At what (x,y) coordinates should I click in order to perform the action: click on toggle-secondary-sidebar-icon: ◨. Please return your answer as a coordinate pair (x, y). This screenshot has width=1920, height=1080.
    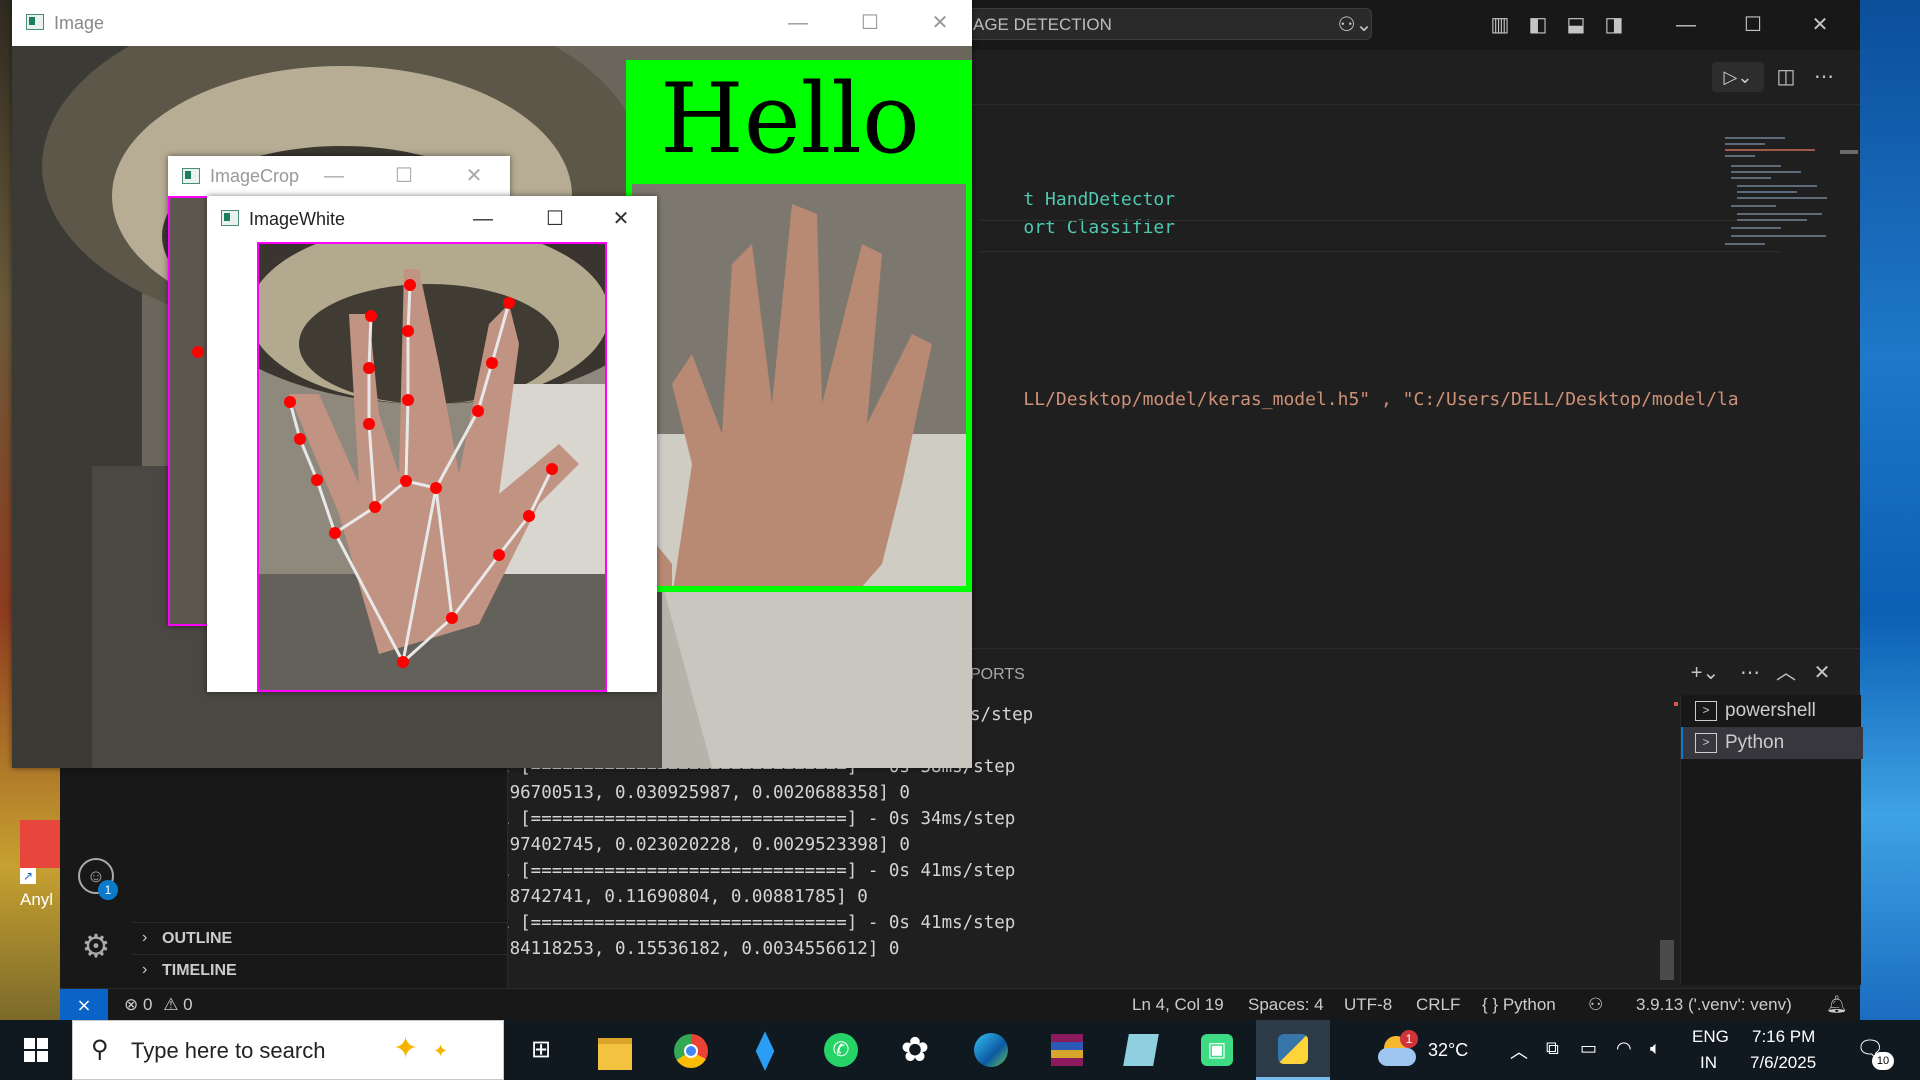
    Looking at the image, I should click on (1614, 25).